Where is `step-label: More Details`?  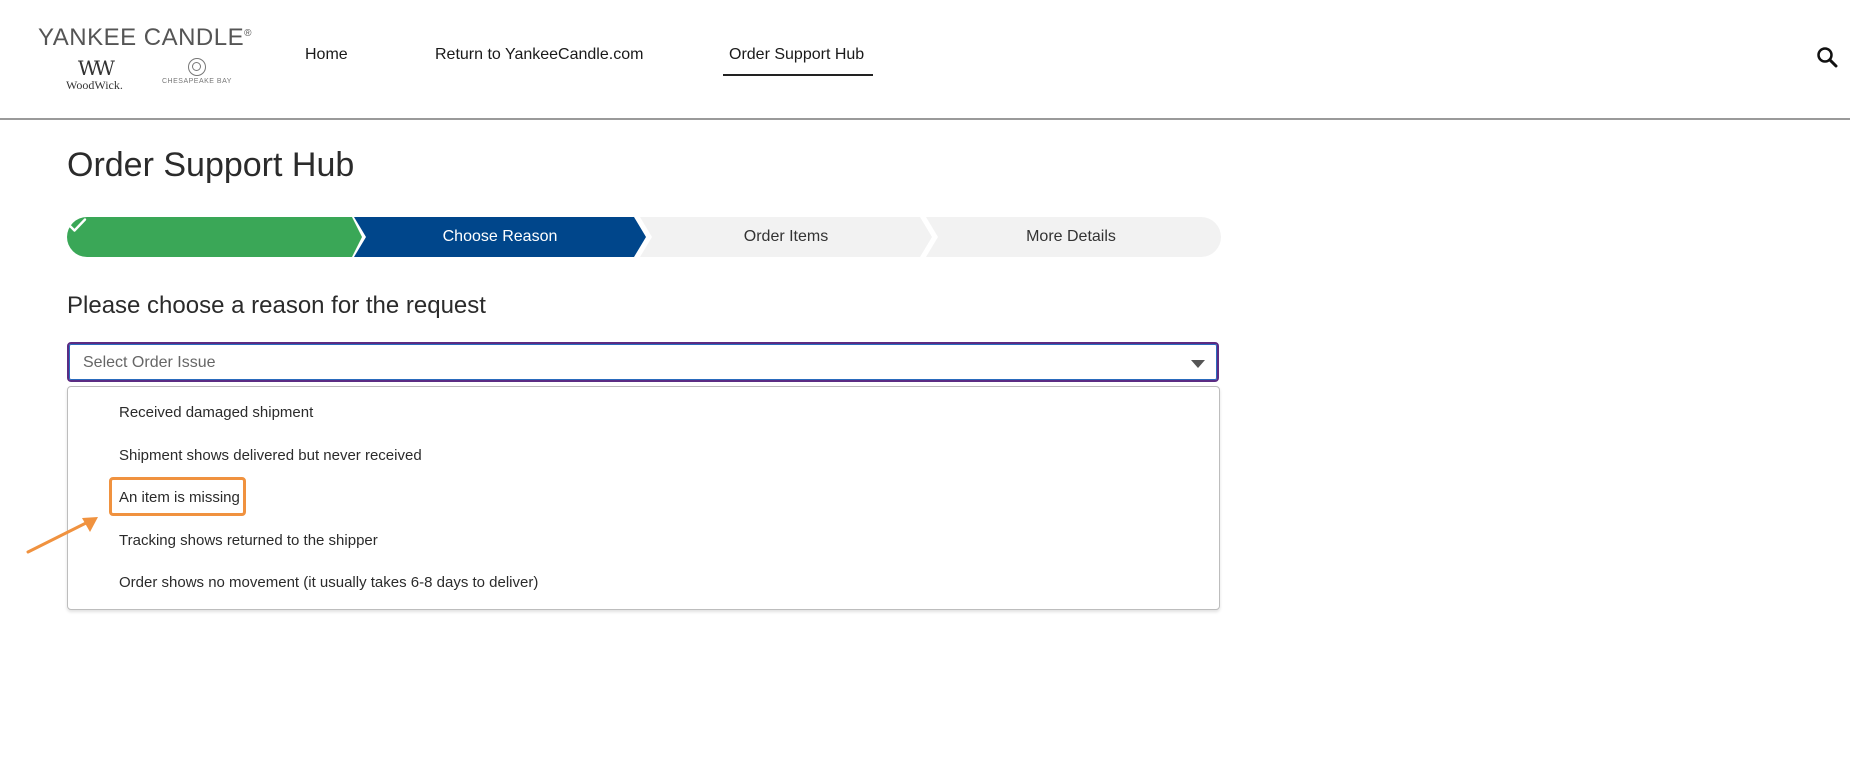
step-label: More Details is located at coordinates (1071, 236).